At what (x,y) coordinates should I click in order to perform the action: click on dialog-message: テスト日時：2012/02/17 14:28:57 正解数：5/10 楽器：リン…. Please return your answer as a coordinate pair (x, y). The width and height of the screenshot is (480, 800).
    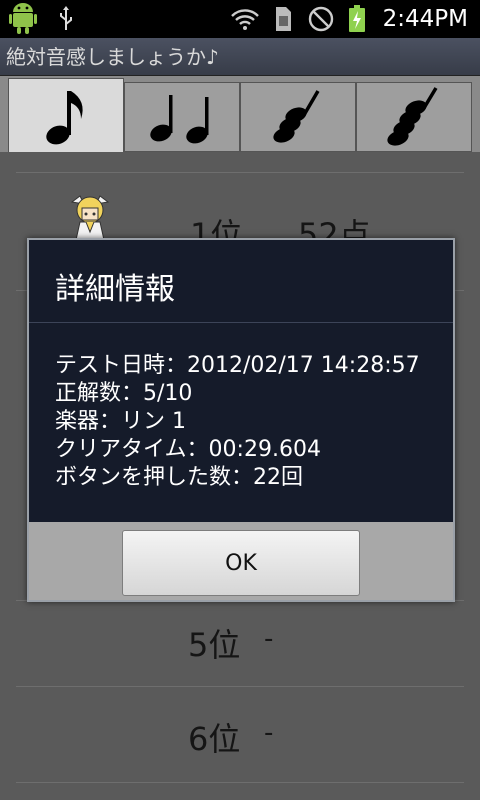
    Looking at the image, I should click on (237, 422).